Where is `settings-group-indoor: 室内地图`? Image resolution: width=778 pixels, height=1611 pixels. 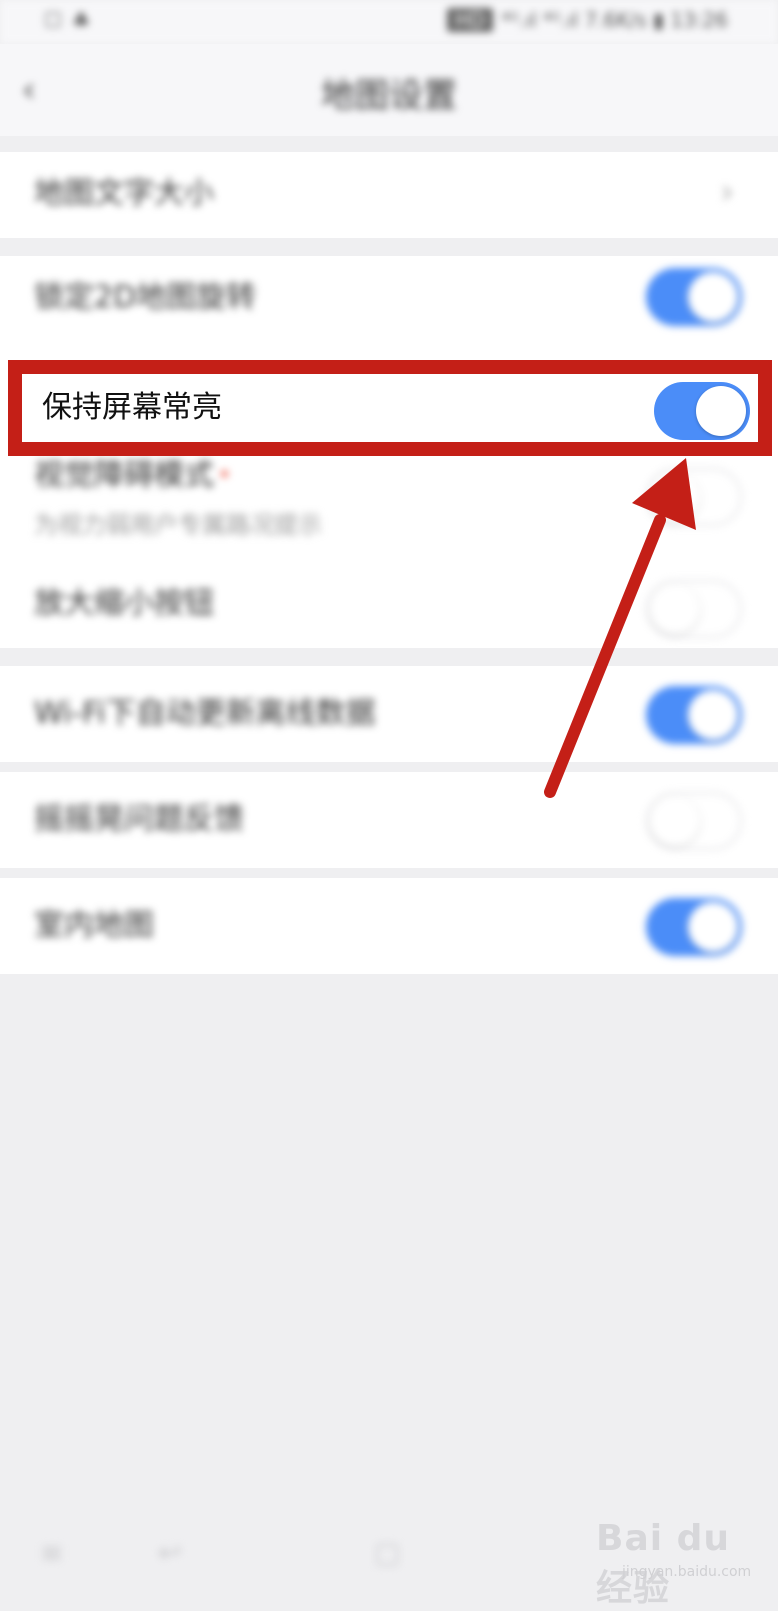 settings-group-indoor: 室内地图 is located at coordinates (389, 926).